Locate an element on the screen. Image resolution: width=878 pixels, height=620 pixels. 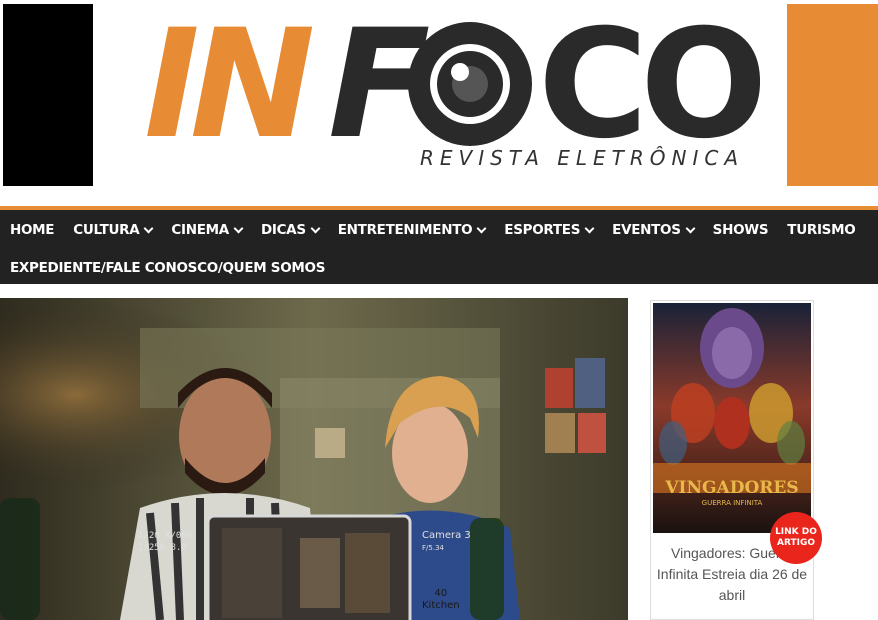
overlay-text: 40 is located at coordinates (441, 593).